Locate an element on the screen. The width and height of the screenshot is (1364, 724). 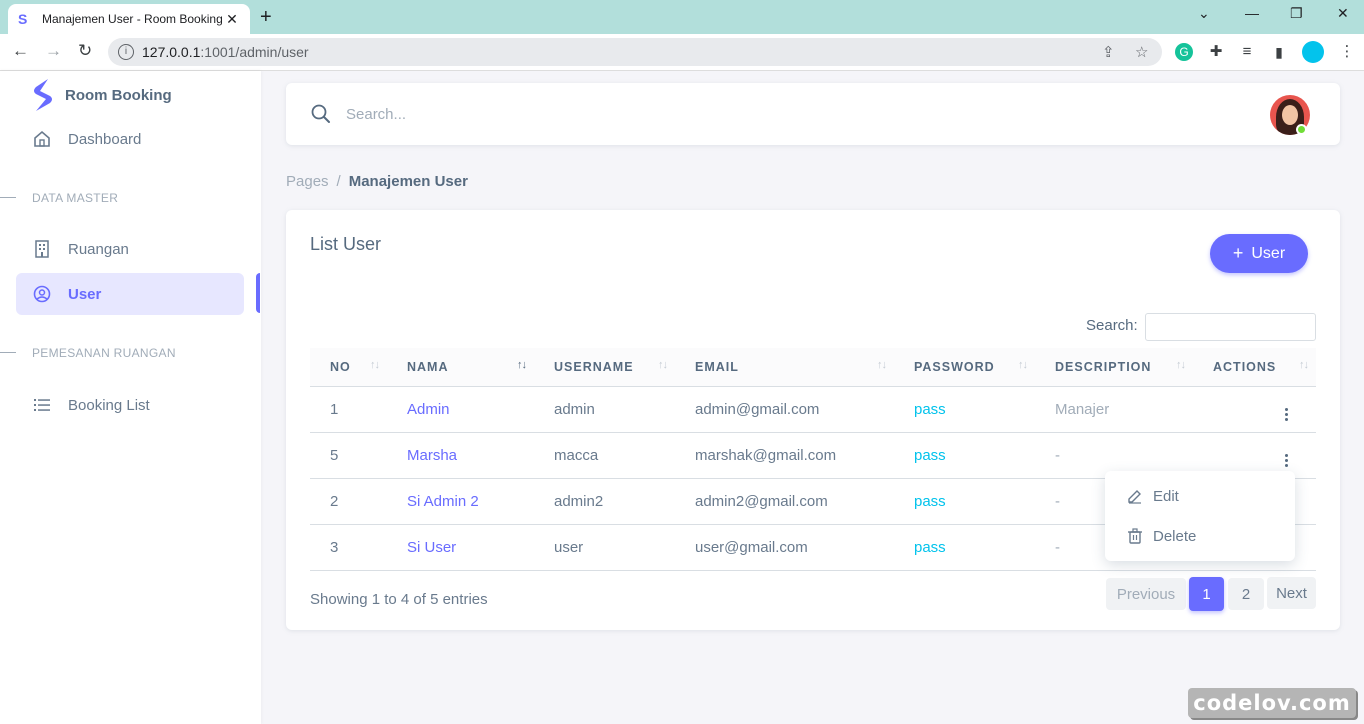
cell-no: 2 is located at coordinates (348, 501).